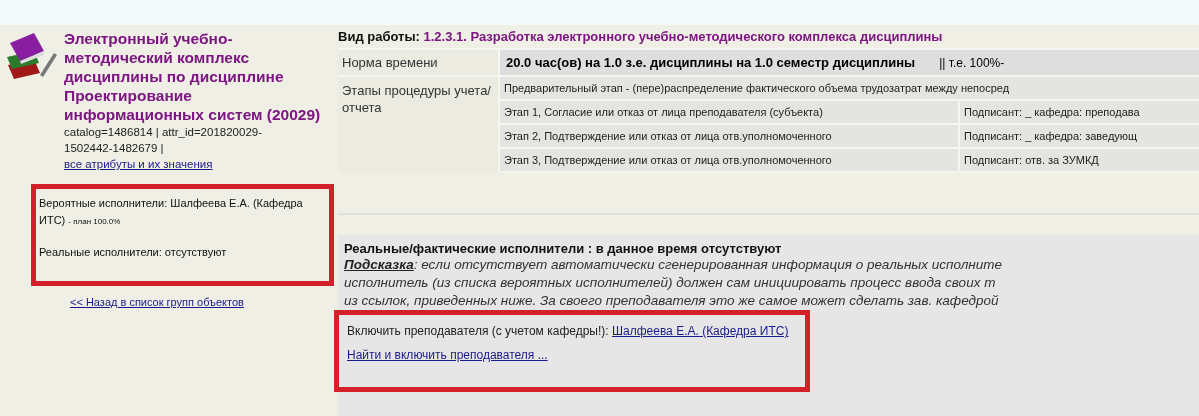 The height and width of the screenshot is (416, 1199). Describe the element at coordinates (972, 63) in the screenshot. I see `norm-extra: || т.е. 100%-` at that location.